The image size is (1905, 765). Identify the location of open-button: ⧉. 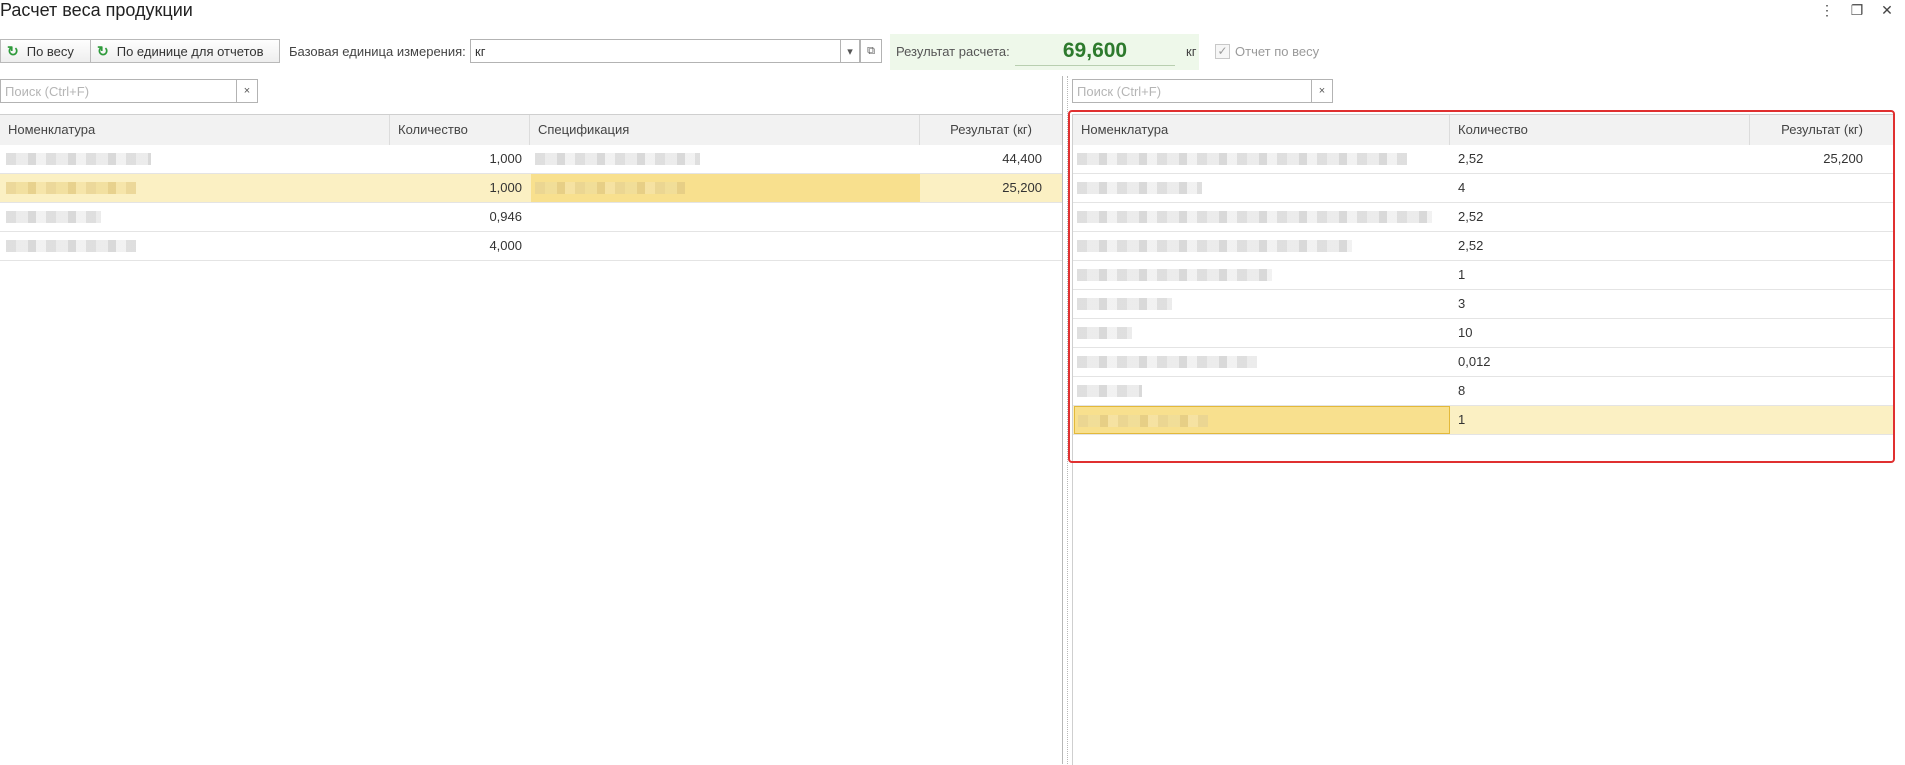
(871, 51).